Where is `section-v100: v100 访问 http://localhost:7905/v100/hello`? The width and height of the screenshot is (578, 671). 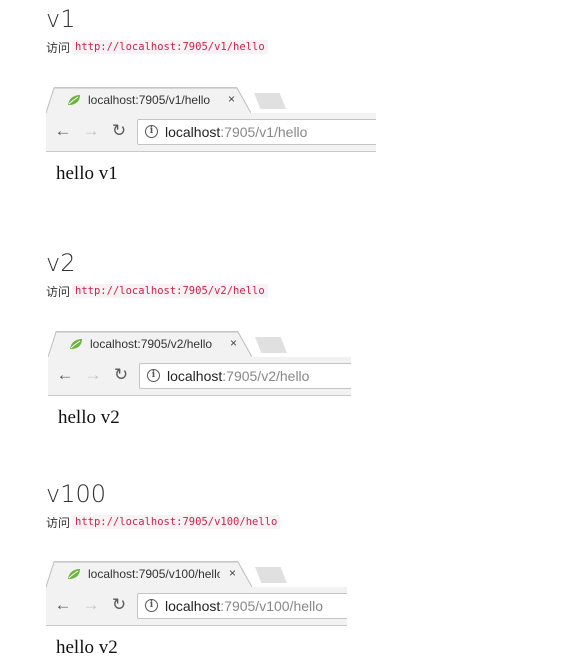 section-v100: v100 访问 http://localhost:7905/v100/hello is located at coordinates (163, 505).